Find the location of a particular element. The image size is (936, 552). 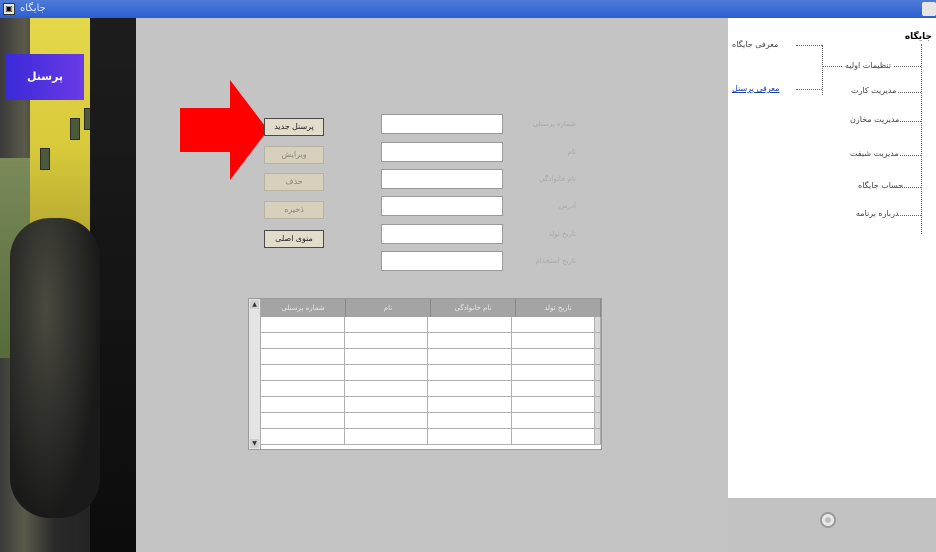

header-photo: پرسنل is located at coordinates (68, 285).